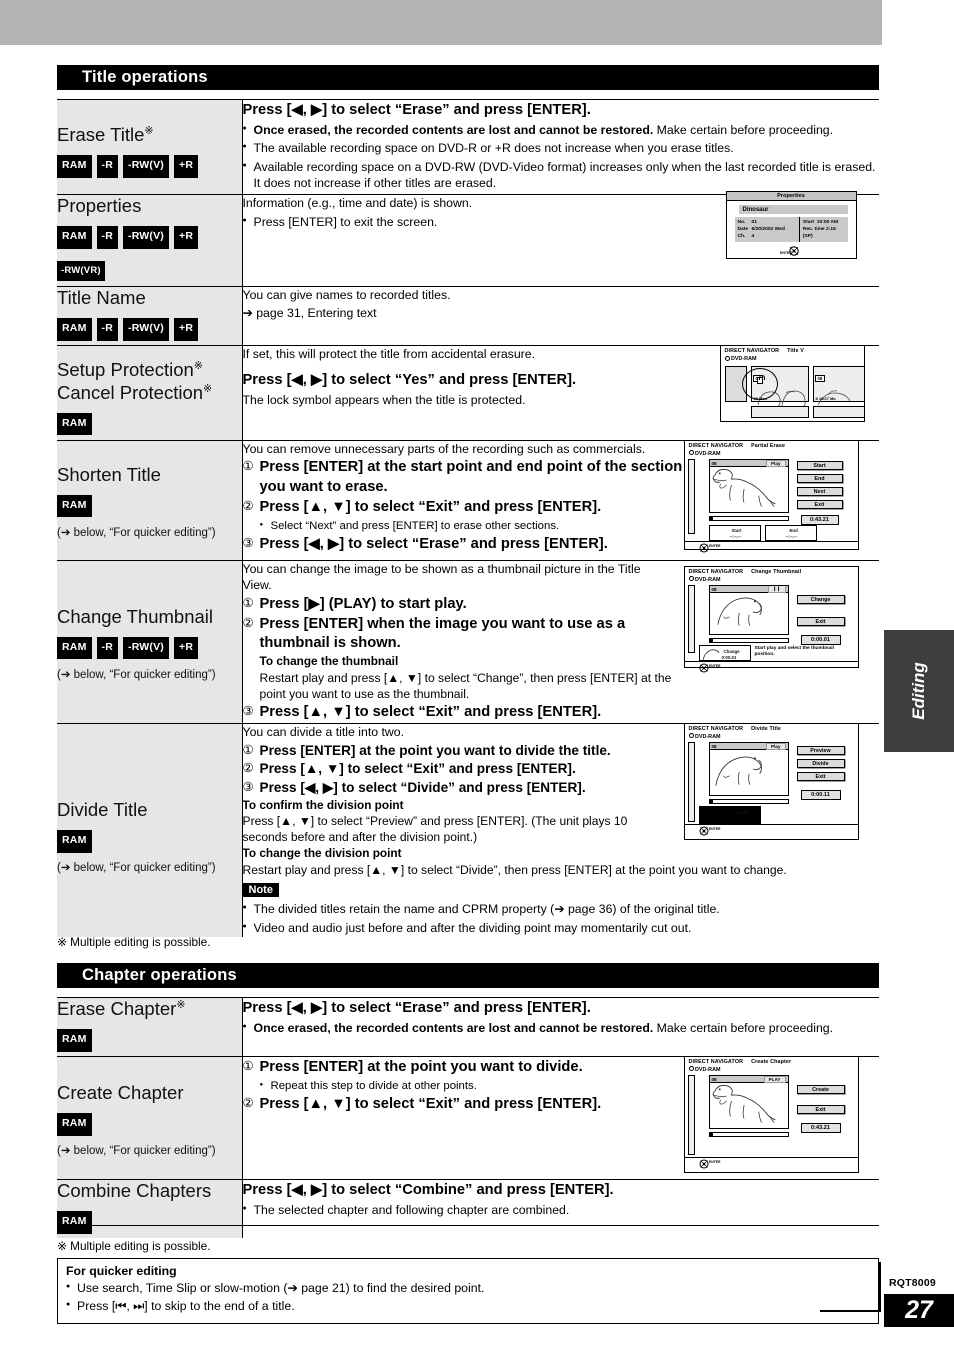 The height and width of the screenshot is (1351, 954). I want to click on op-title-divide-title: Divide Title, so click(102, 810).